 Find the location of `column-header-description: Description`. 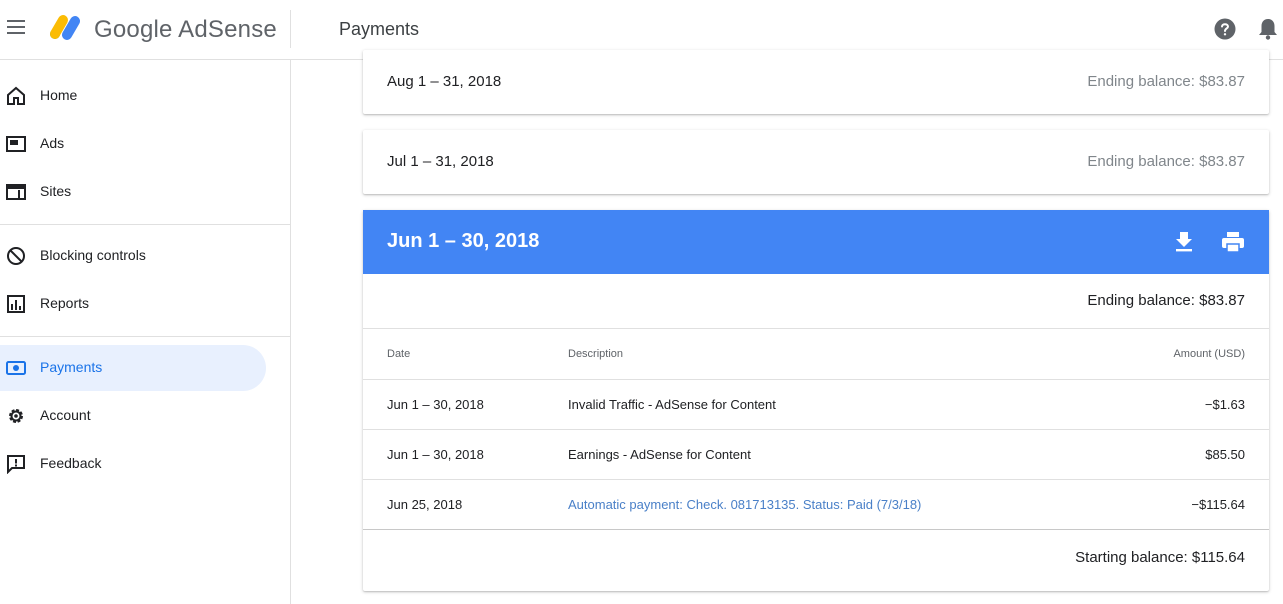

column-header-description: Description is located at coordinates (596, 354).